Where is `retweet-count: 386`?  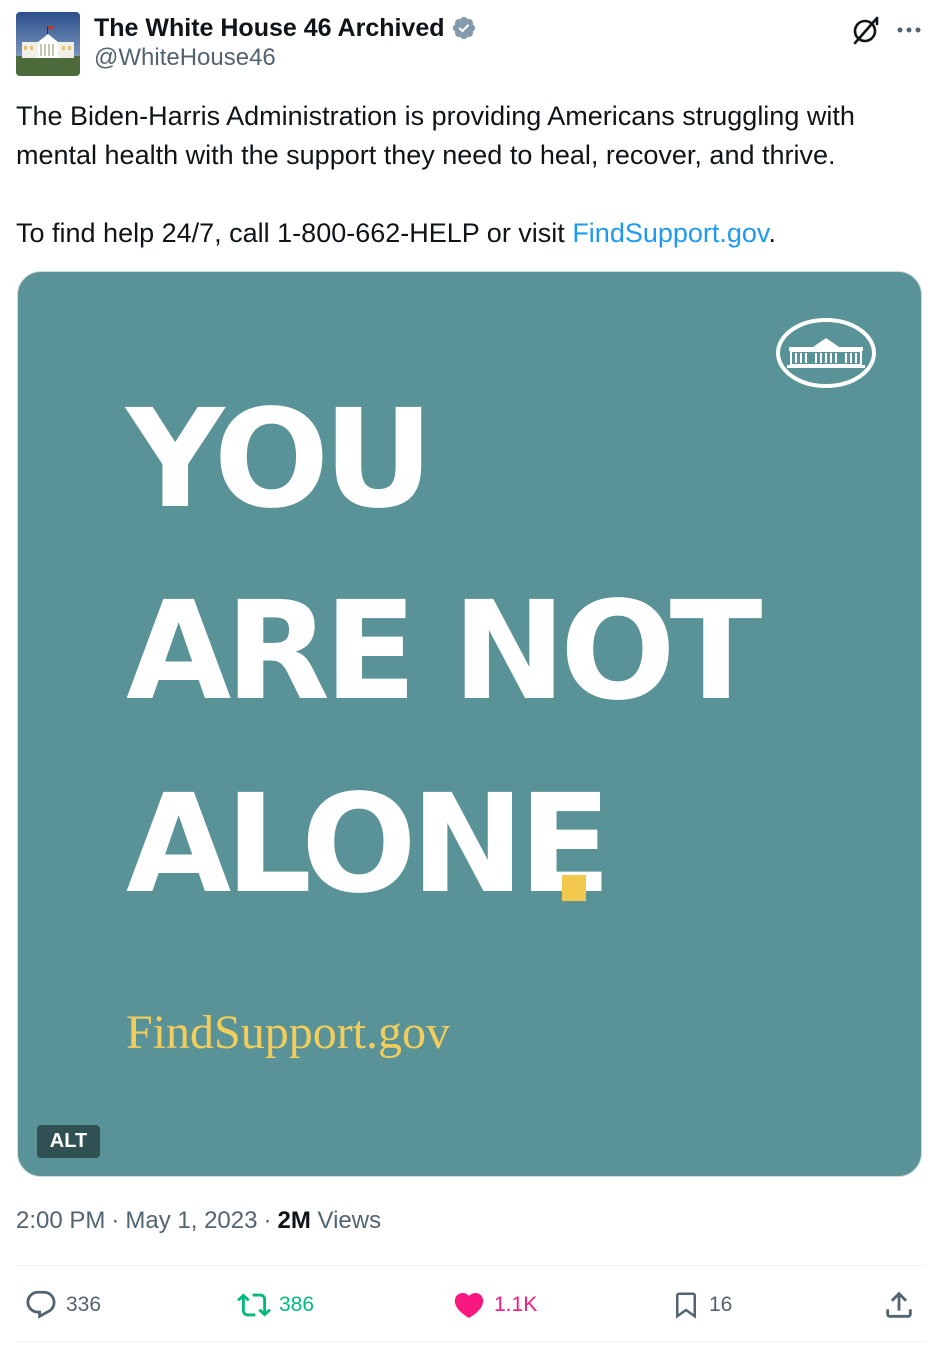 retweet-count: 386 is located at coordinates (297, 1304).